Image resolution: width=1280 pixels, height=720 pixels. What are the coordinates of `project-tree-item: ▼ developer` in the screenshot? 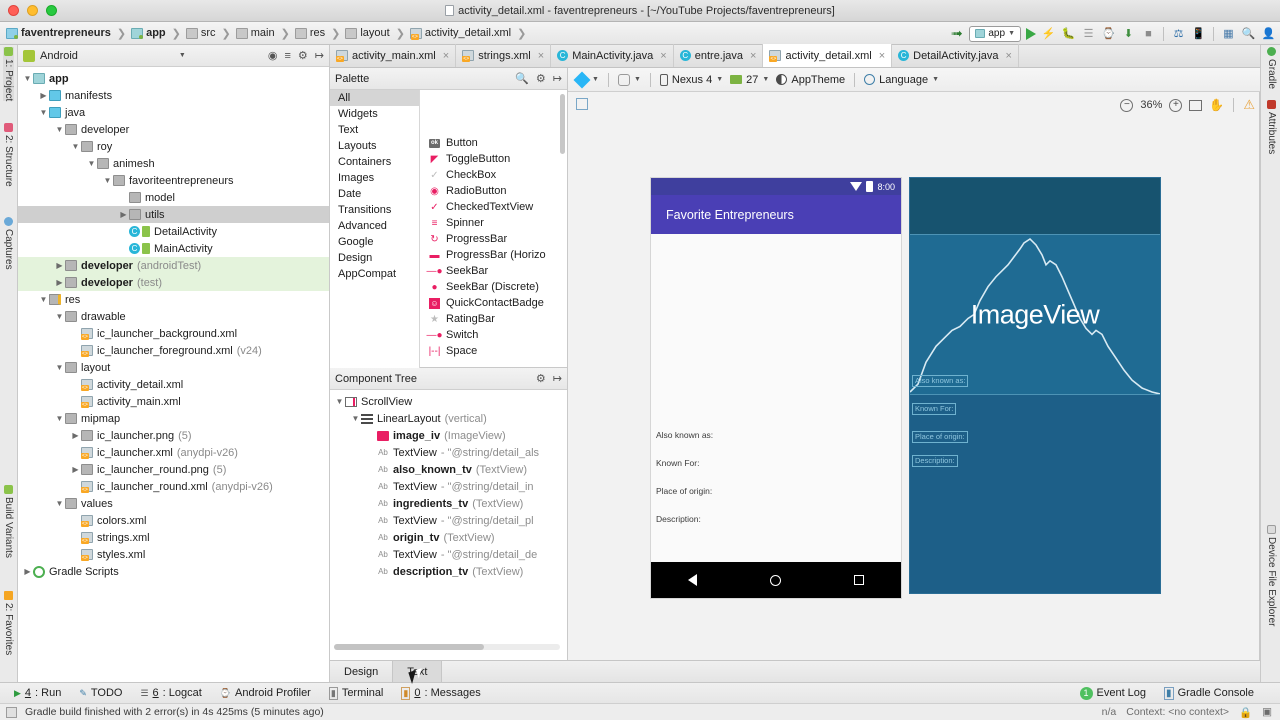 It's located at (173, 129).